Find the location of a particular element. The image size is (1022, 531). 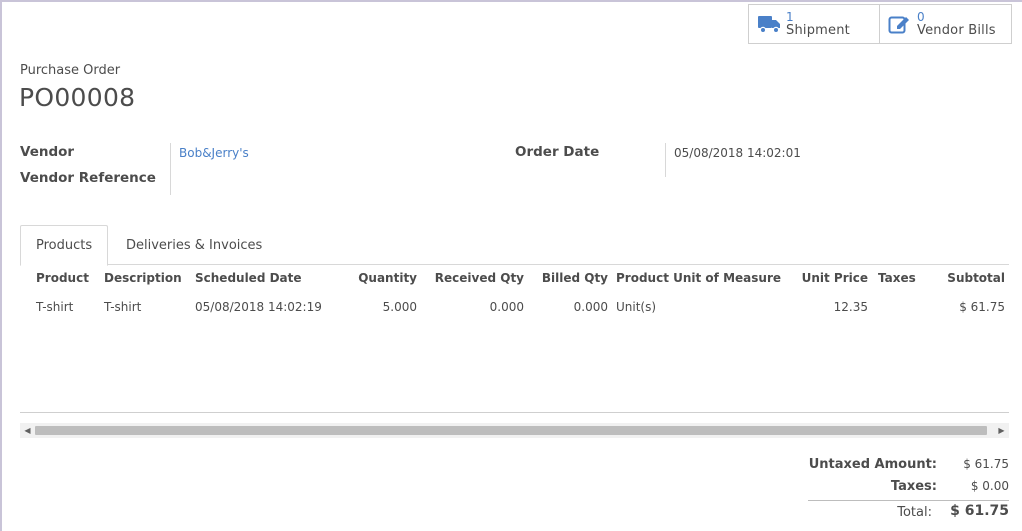

totals-divider is located at coordinates (908, 500).